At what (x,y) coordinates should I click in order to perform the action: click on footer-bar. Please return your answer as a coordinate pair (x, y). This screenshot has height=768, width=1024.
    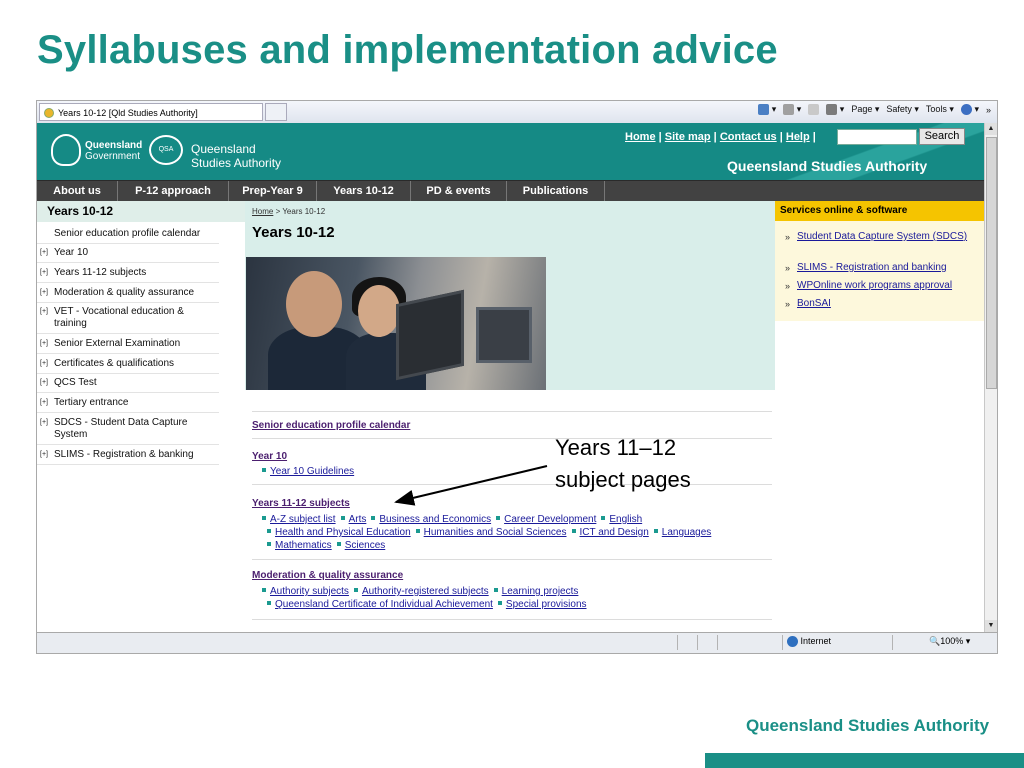
    Looking at the image, I should click on (864, 760).